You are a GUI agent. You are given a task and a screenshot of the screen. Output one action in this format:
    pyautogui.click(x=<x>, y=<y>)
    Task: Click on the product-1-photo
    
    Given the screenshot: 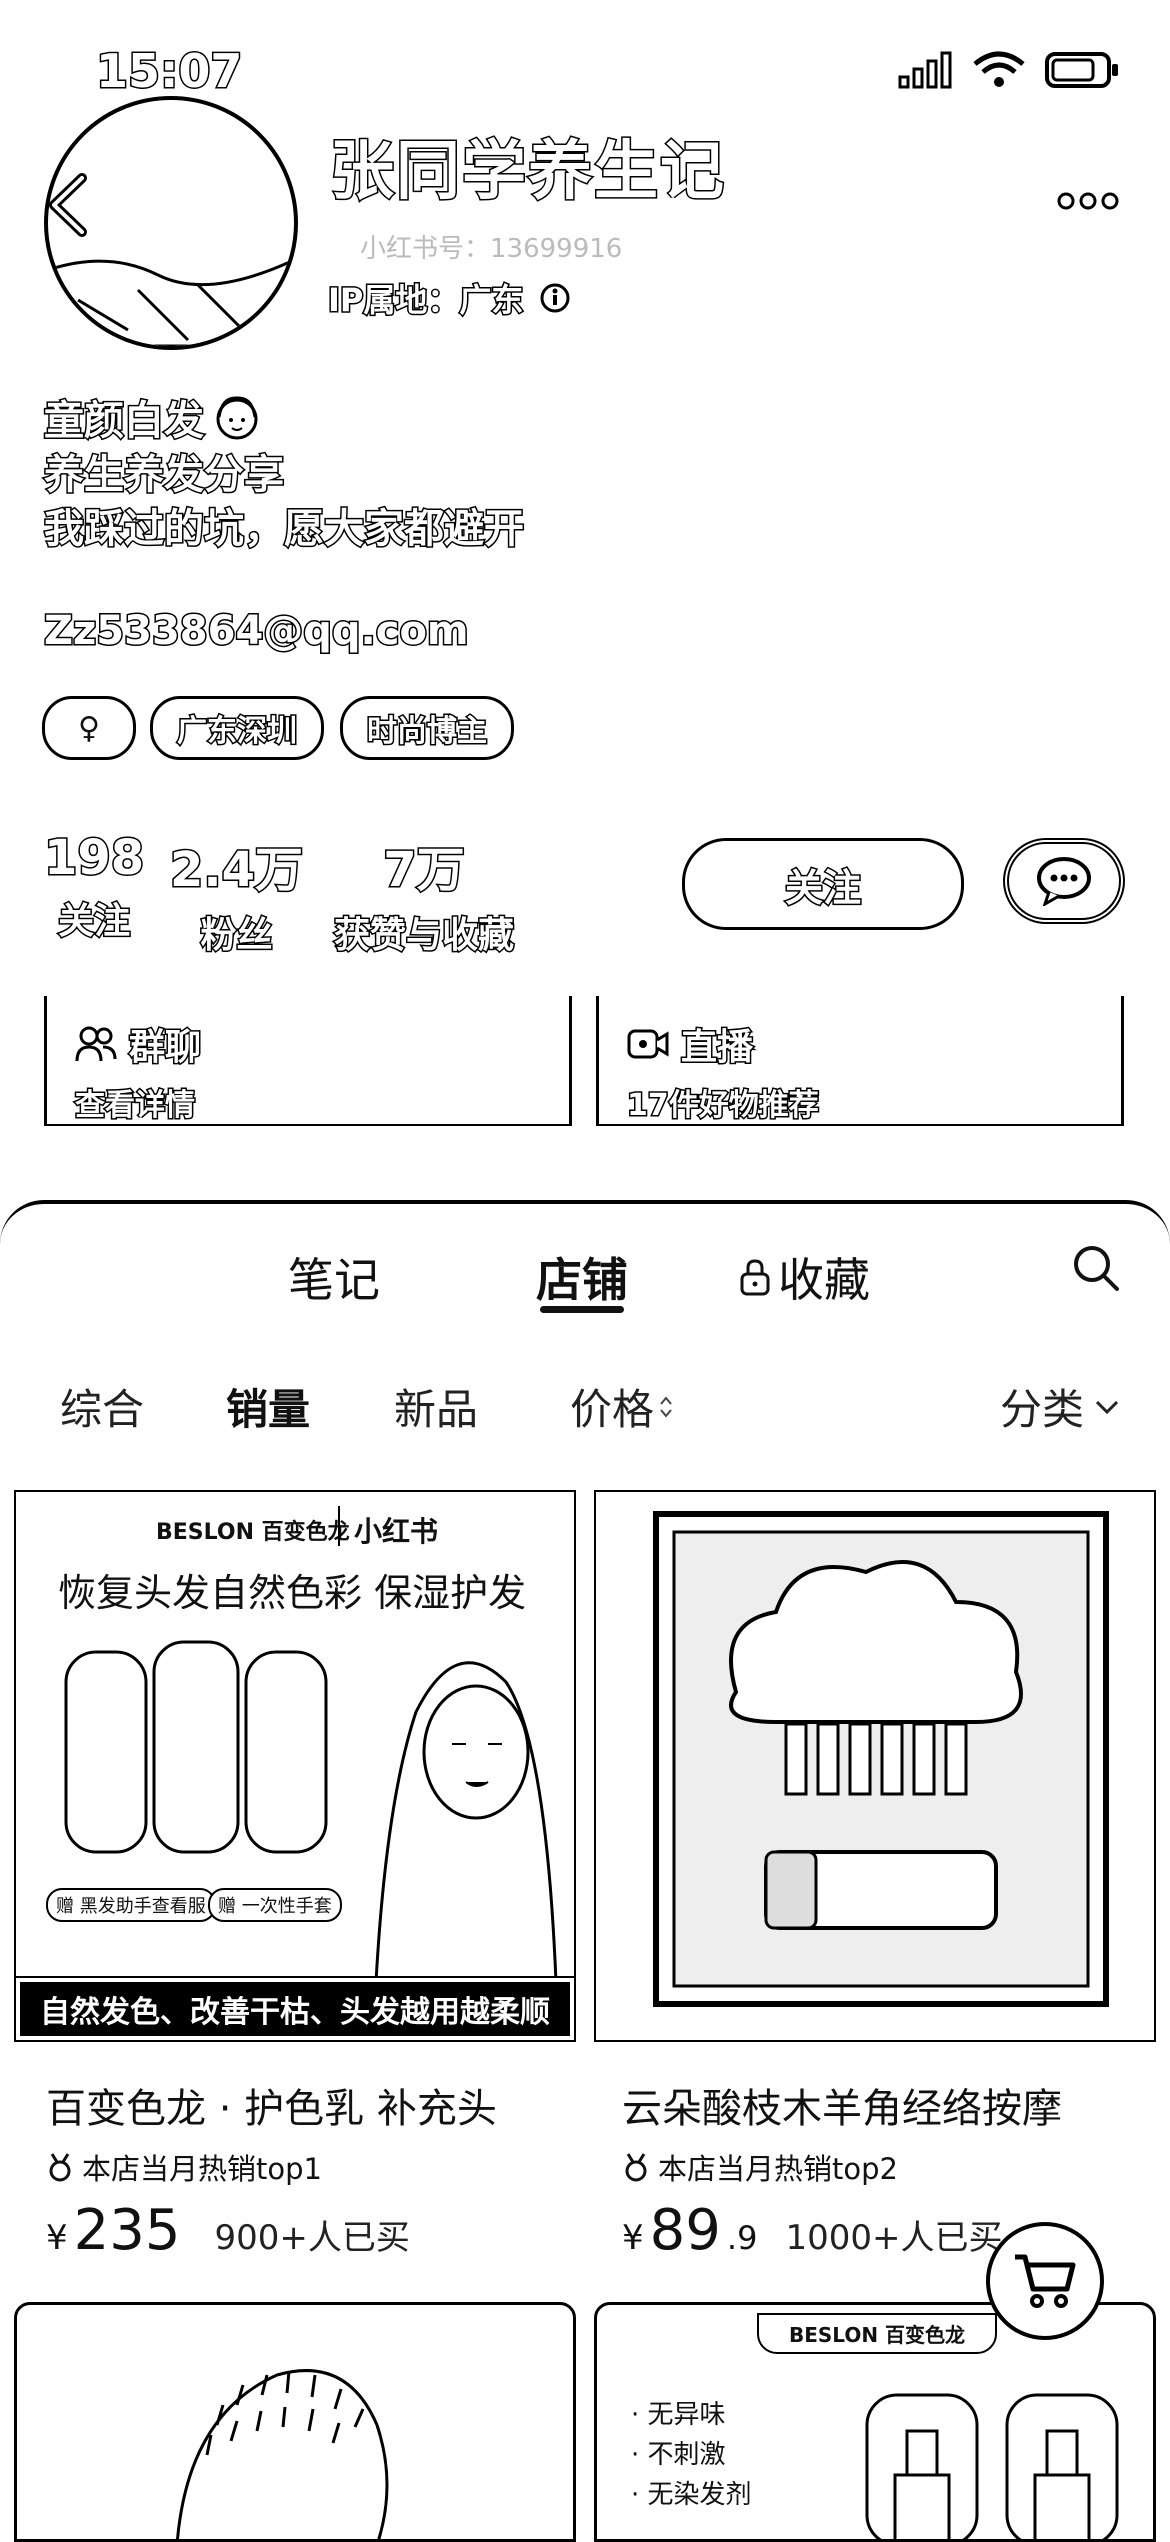 What is the action you would take?
    pyautogui.click(x=311, y=1811)
    